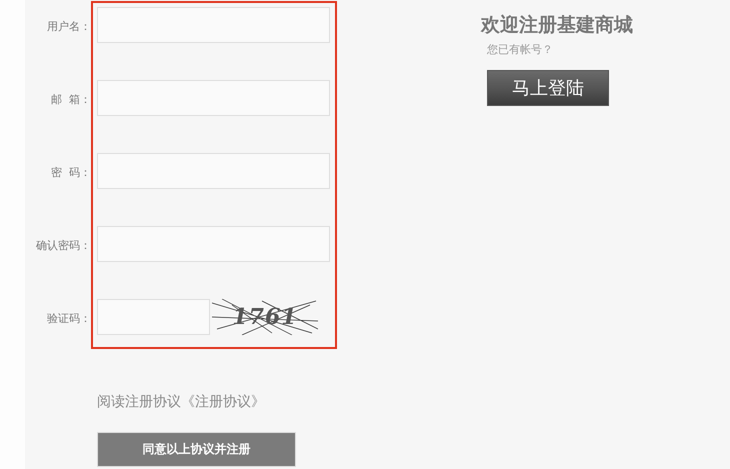 The image size is (730, 469). What do you see at coordinates (196, 449) in the screenshot?
I see `register-button: 同意以上协议并注册` at bounding box center [196, 449].